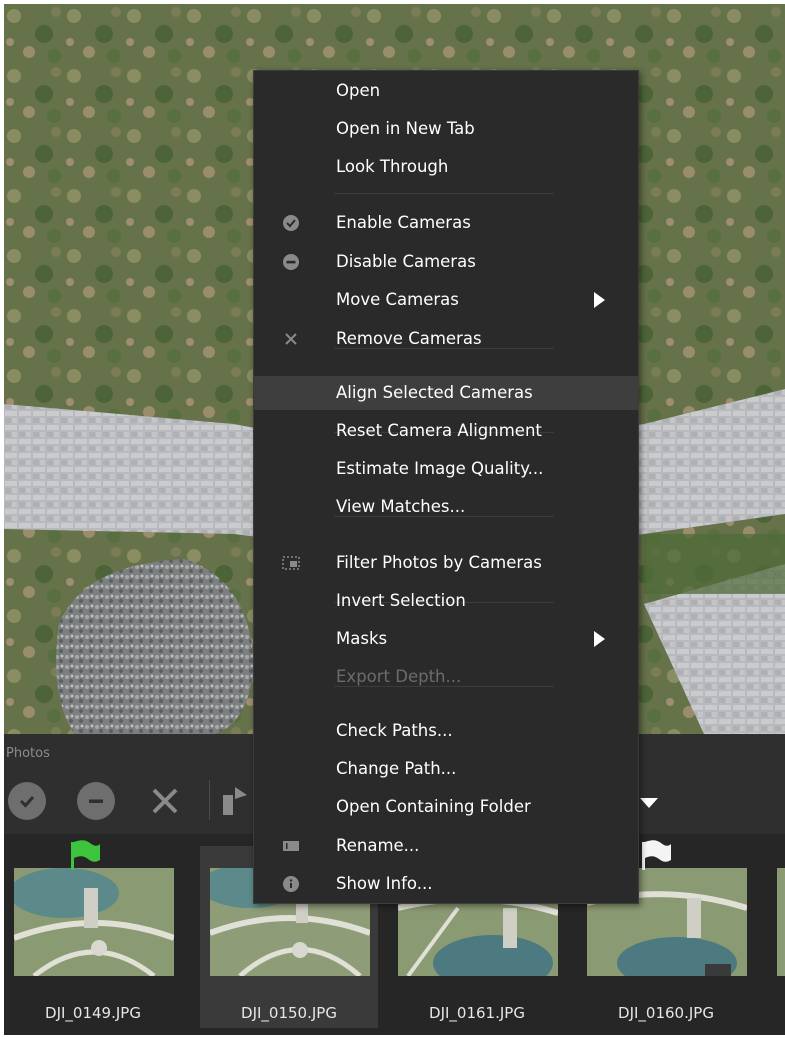 The image size is (785, 1039). Describe the element at coordinates (358, 90) in the screenshot. I see `menu-item-label: Open` at that location.